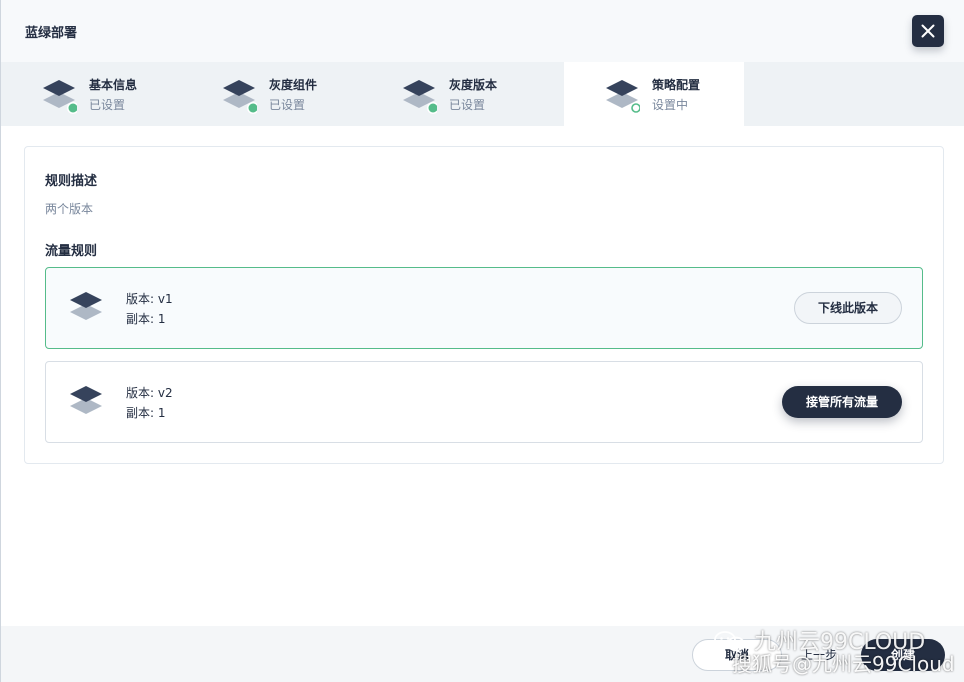 This screenshot has height=682, width=964. Describe the element at coordinates (69, 209) in the screenshot. I see `rule-description-text: 两个版本` at that location.